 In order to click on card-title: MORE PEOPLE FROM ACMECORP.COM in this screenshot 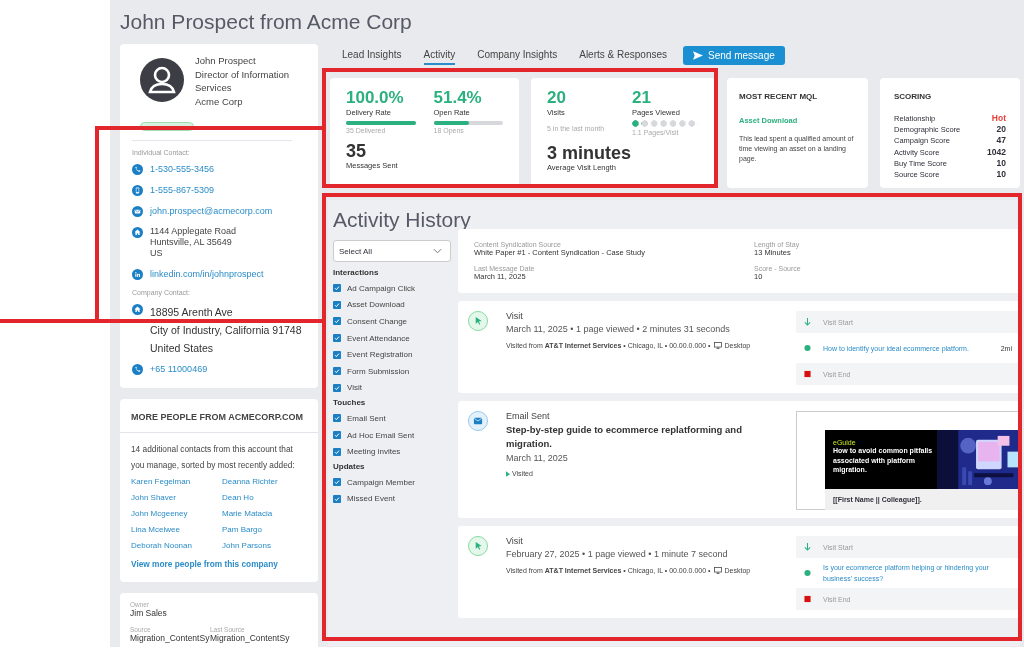, I will do `click(219, 416)`.